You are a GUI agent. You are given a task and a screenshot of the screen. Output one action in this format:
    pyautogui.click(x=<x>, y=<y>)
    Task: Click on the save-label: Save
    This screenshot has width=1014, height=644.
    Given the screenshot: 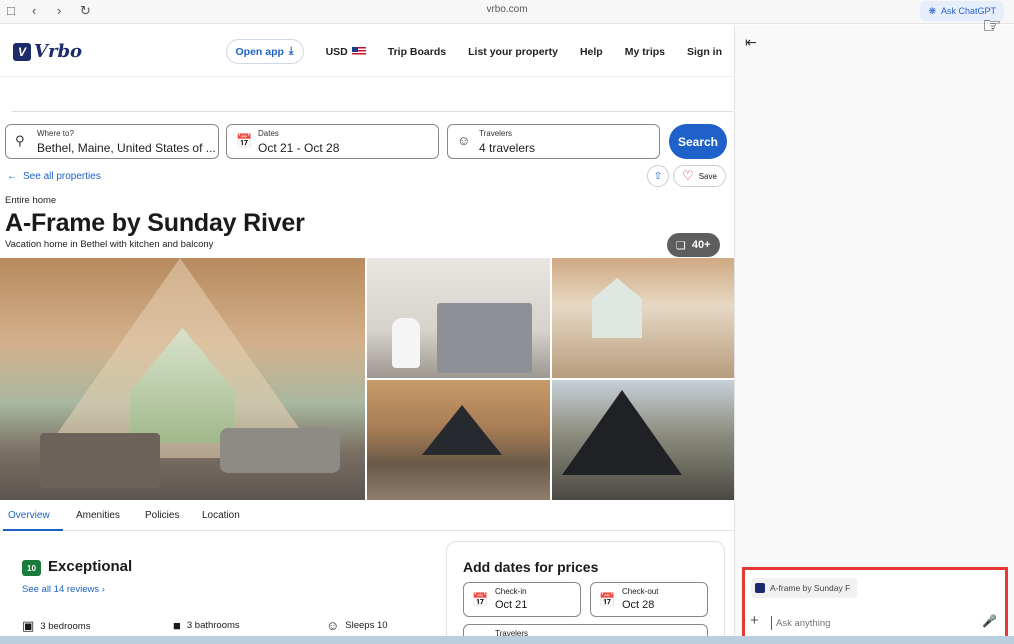 What is the action you would take?
    pyautogui.click(x=707, y=176)
    